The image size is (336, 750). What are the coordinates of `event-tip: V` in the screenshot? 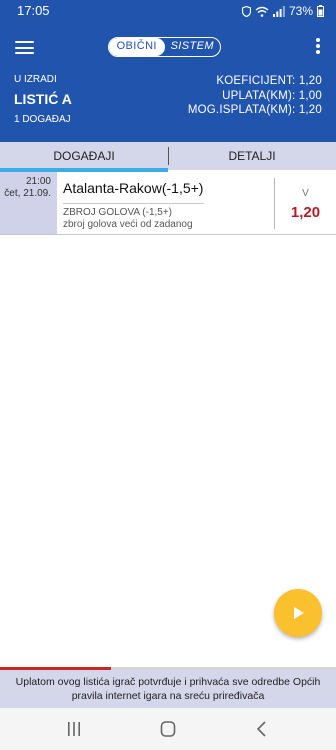 It's located at (305, 193).